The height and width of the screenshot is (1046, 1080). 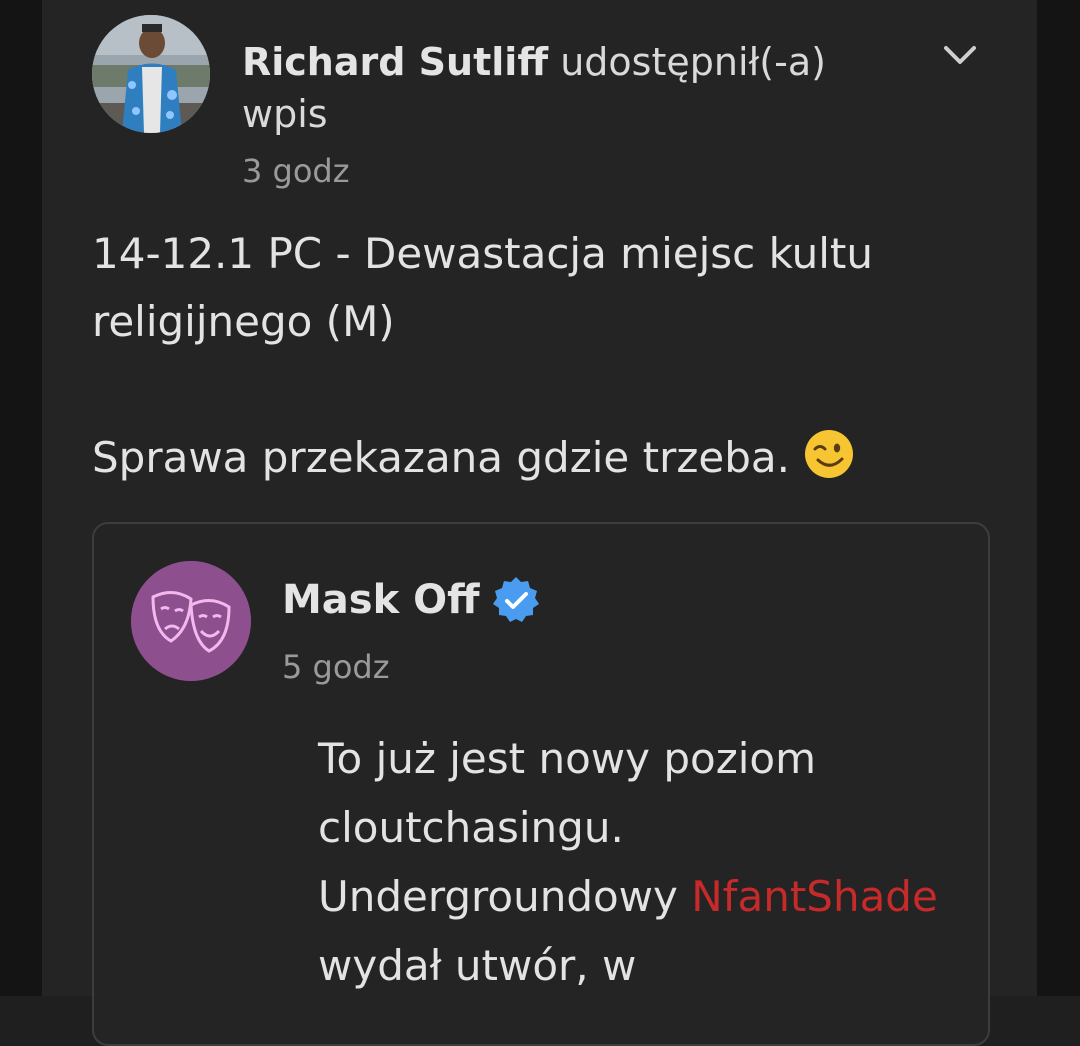 I want to click on chevron-down-icon, so click(x=960, y=55).